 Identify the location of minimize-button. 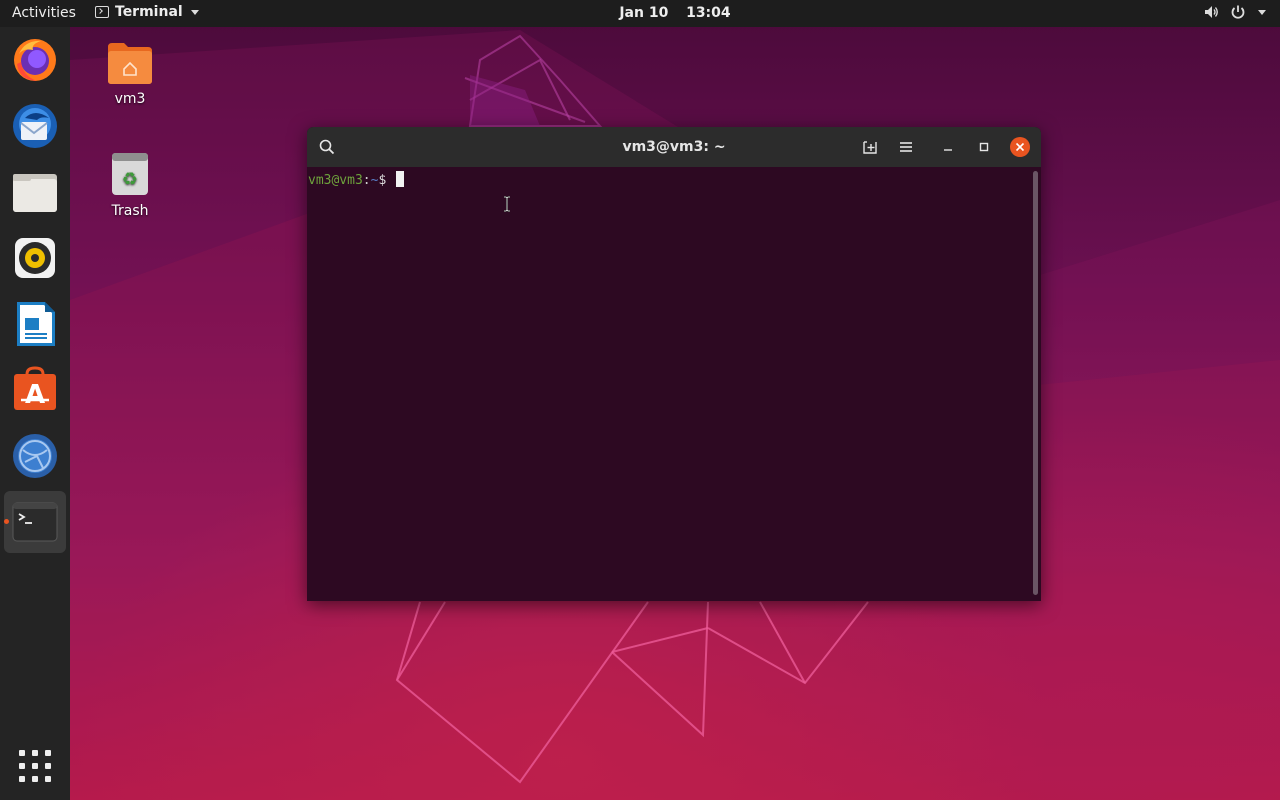
(948, 147).